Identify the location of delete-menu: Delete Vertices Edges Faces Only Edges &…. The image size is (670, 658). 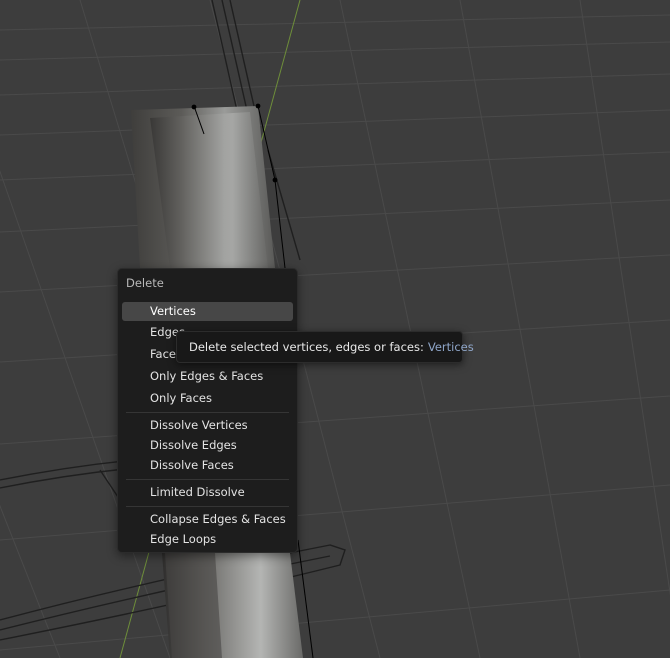
(207, 410).